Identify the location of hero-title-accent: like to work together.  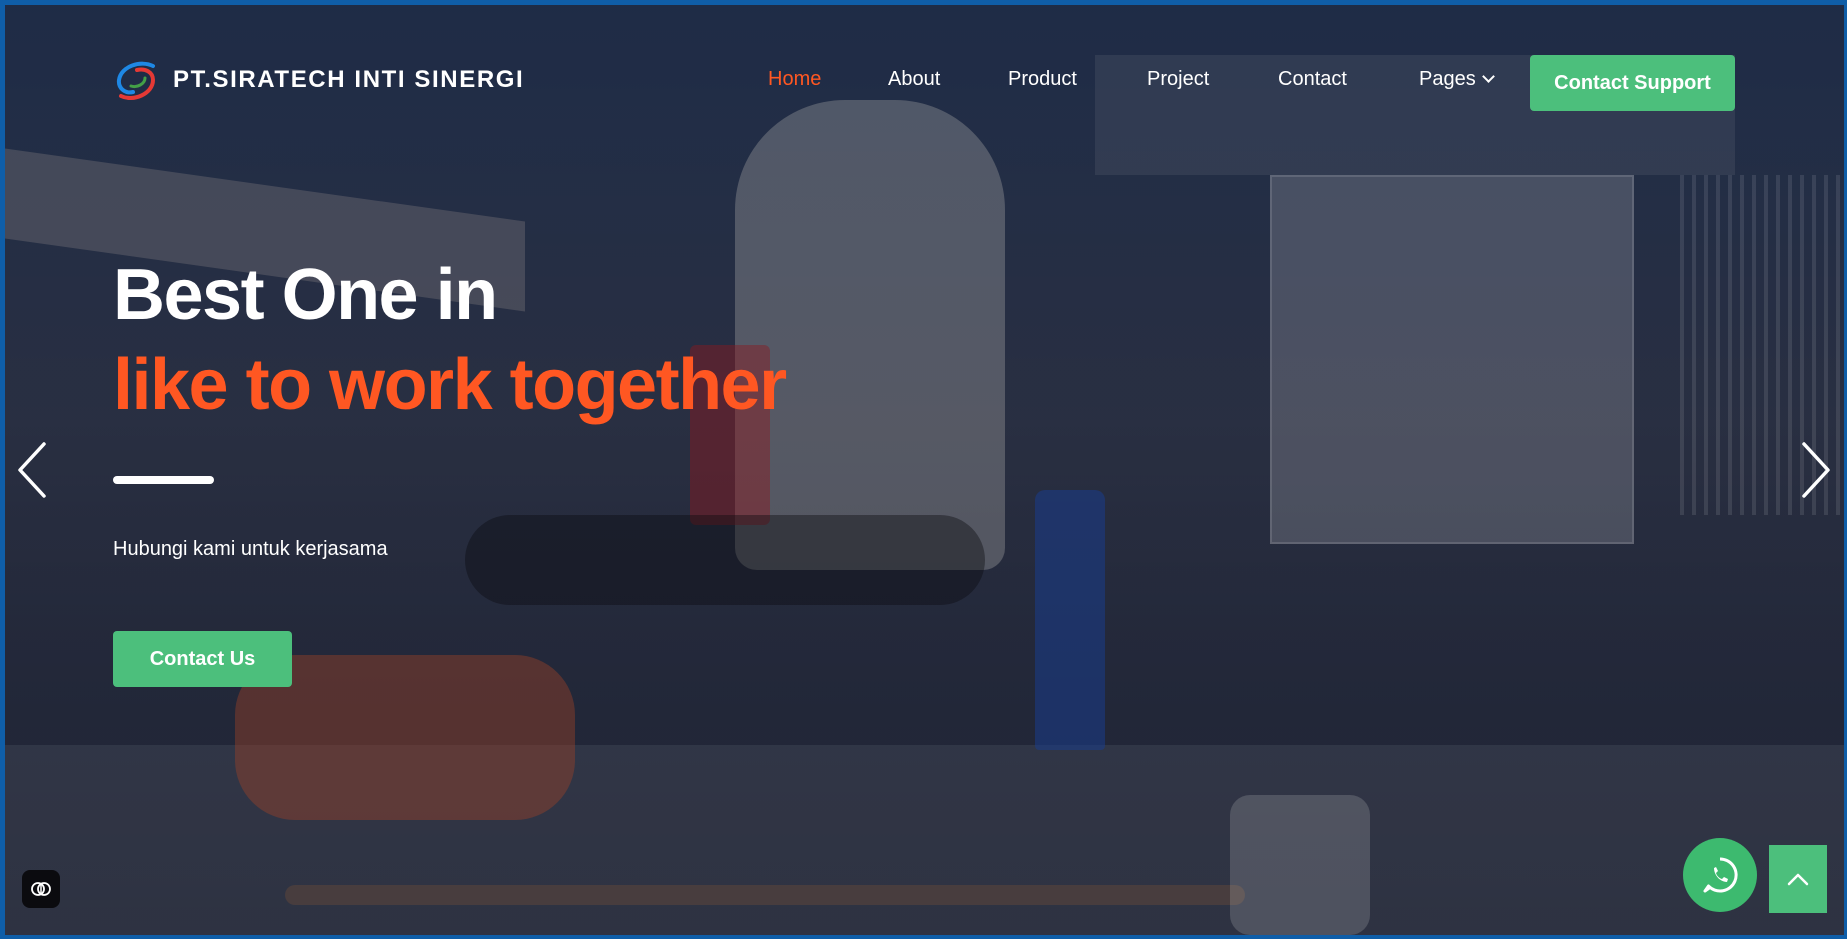
(450, 385).